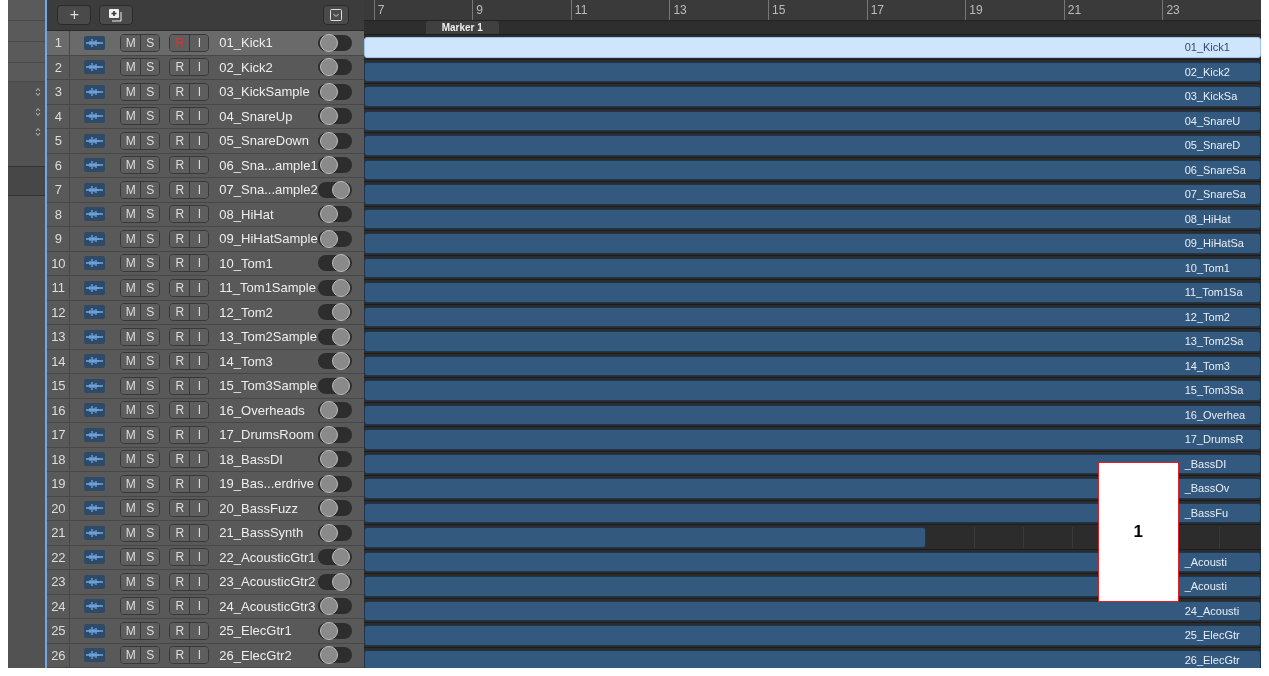 The height and width of the screenshot is (676, 1269). I want to click on track-name: 07_Sna...ample2, so click(268, 190).